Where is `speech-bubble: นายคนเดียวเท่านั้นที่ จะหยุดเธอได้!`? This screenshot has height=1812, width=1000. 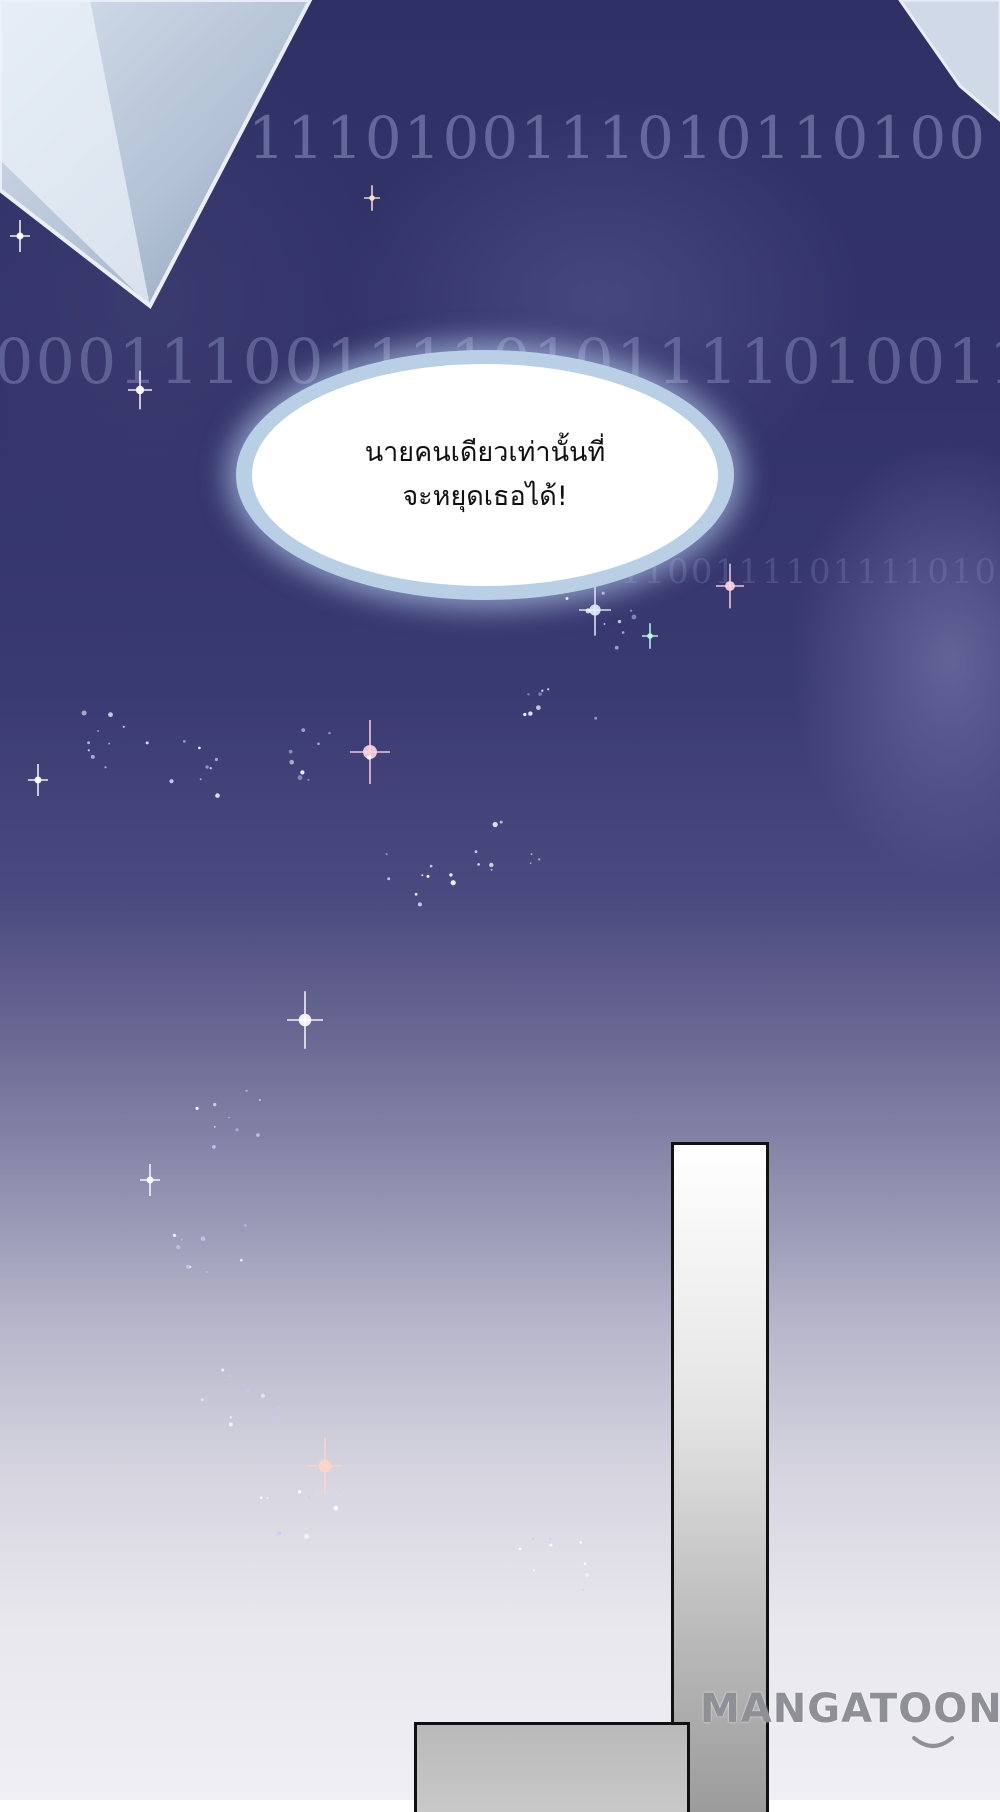 speech-bubble: นายคนเดียวเท่านั้นที่ จะหยุดเธอได้! is located at coordinates (485, 475).